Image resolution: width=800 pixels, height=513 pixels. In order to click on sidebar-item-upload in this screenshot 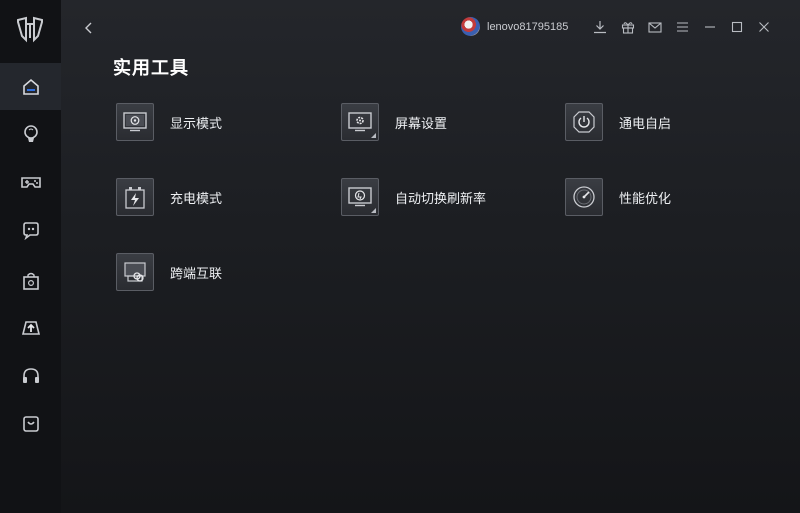, I will do `click(30, 327)`.